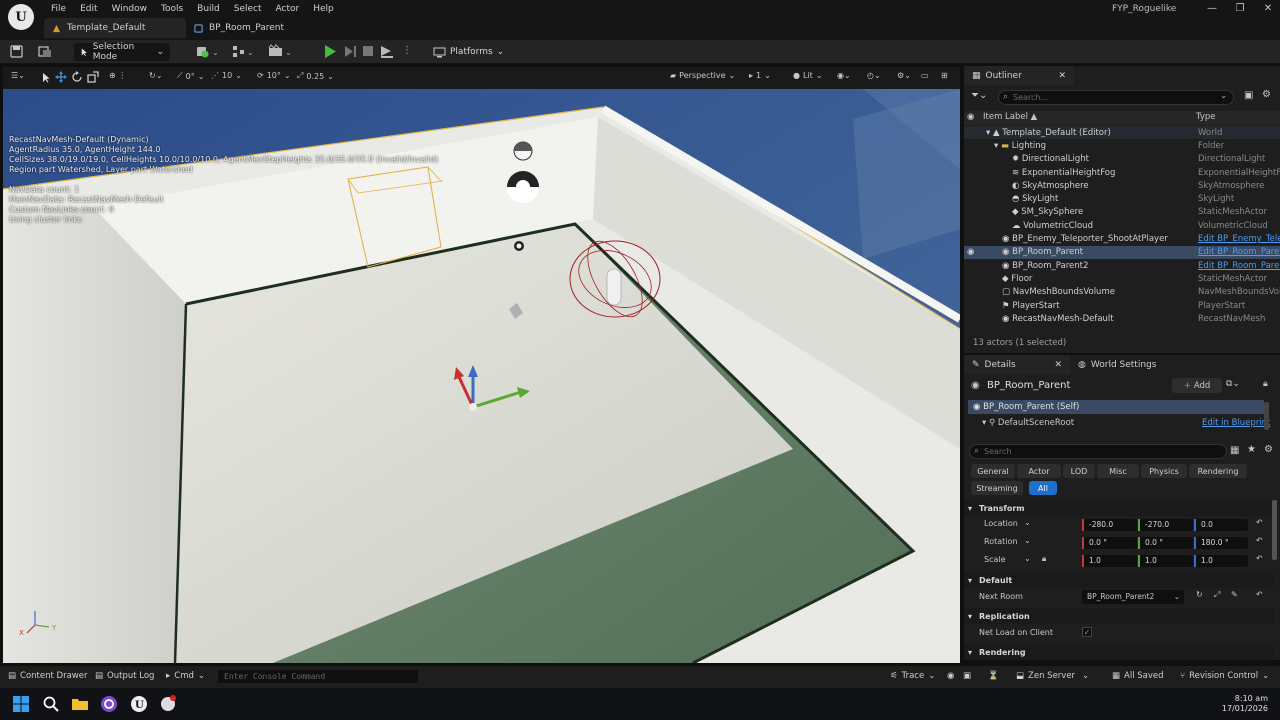 The width and height of the screenshot is (1280, 720). Describe the element at coordinates (1010, 117) in the screenshot. I see `item-label-column: Item Label ▲` at that location.